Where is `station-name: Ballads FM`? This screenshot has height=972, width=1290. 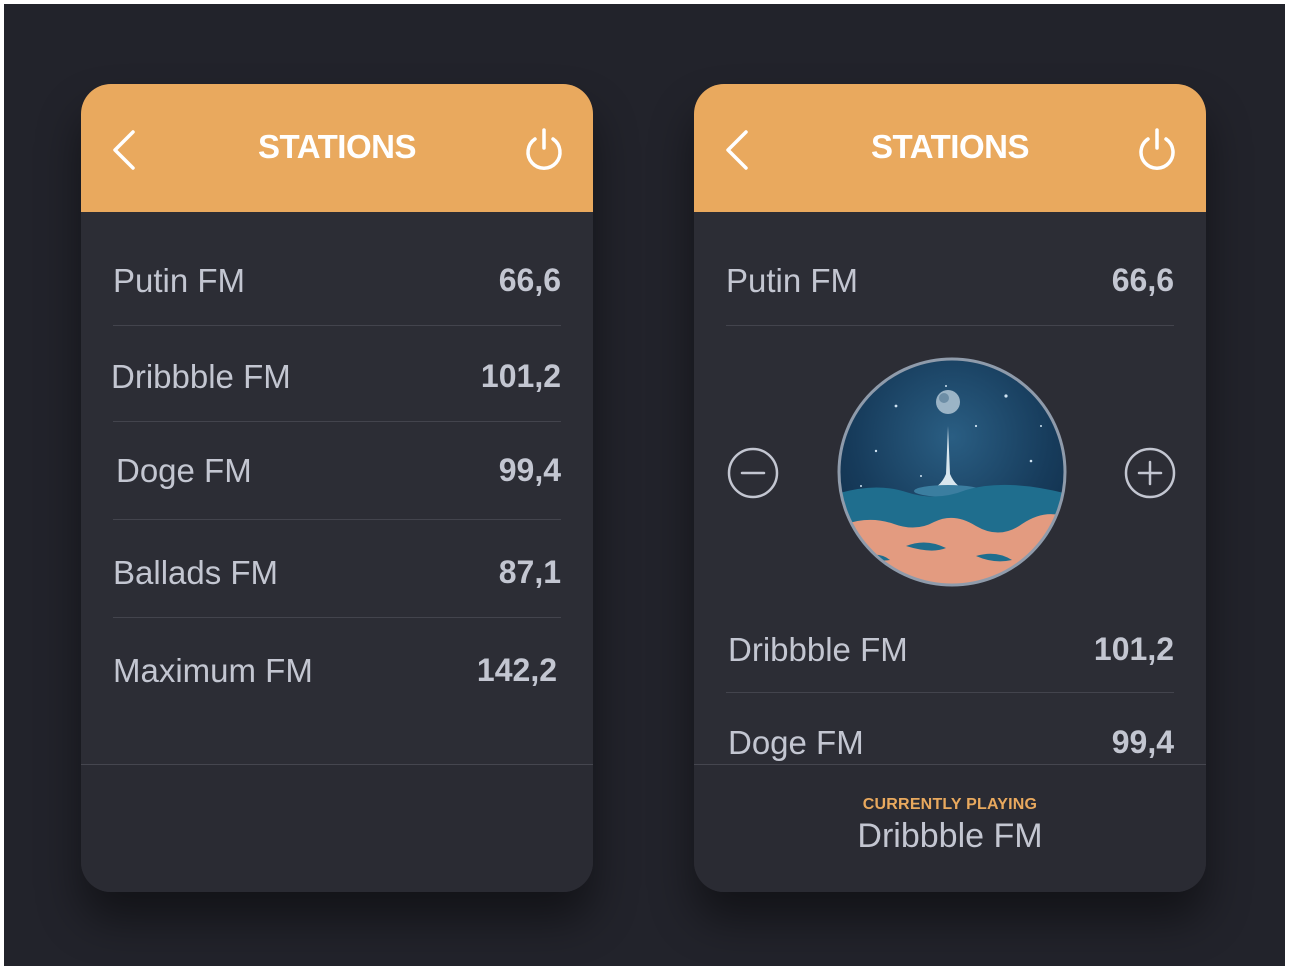 station-name: Ballads FM is located at coordinates (196, 572).